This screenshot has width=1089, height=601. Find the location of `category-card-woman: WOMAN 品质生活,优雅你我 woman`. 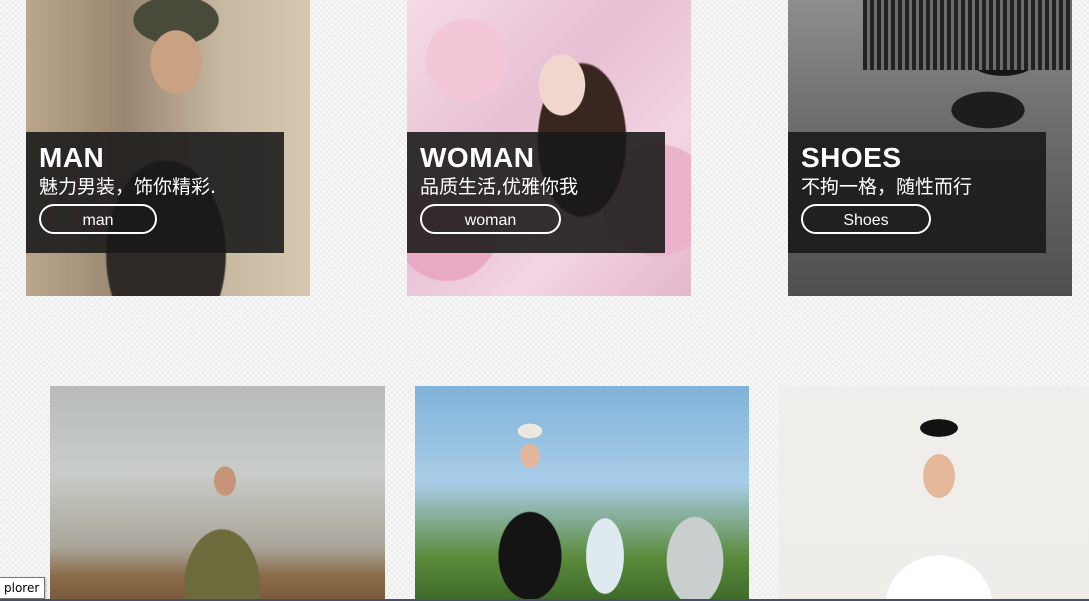

category-card-woman: WOMAN 品质生活,优雅你我 woman is located at coordinates (549, 148).